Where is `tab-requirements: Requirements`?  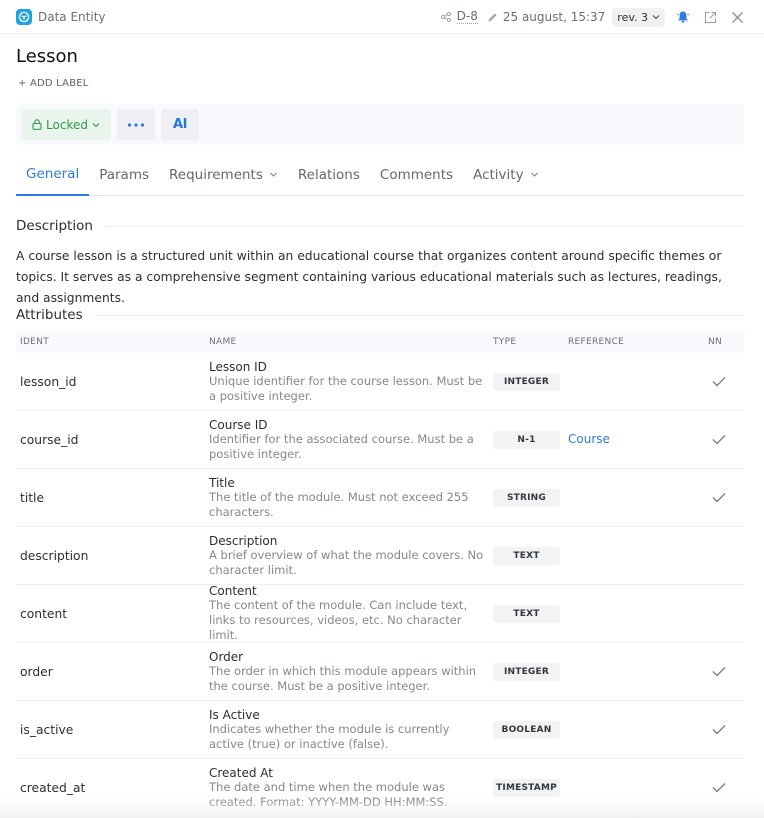 tab-requirements: Requirements is located at coordinates (223, 174).